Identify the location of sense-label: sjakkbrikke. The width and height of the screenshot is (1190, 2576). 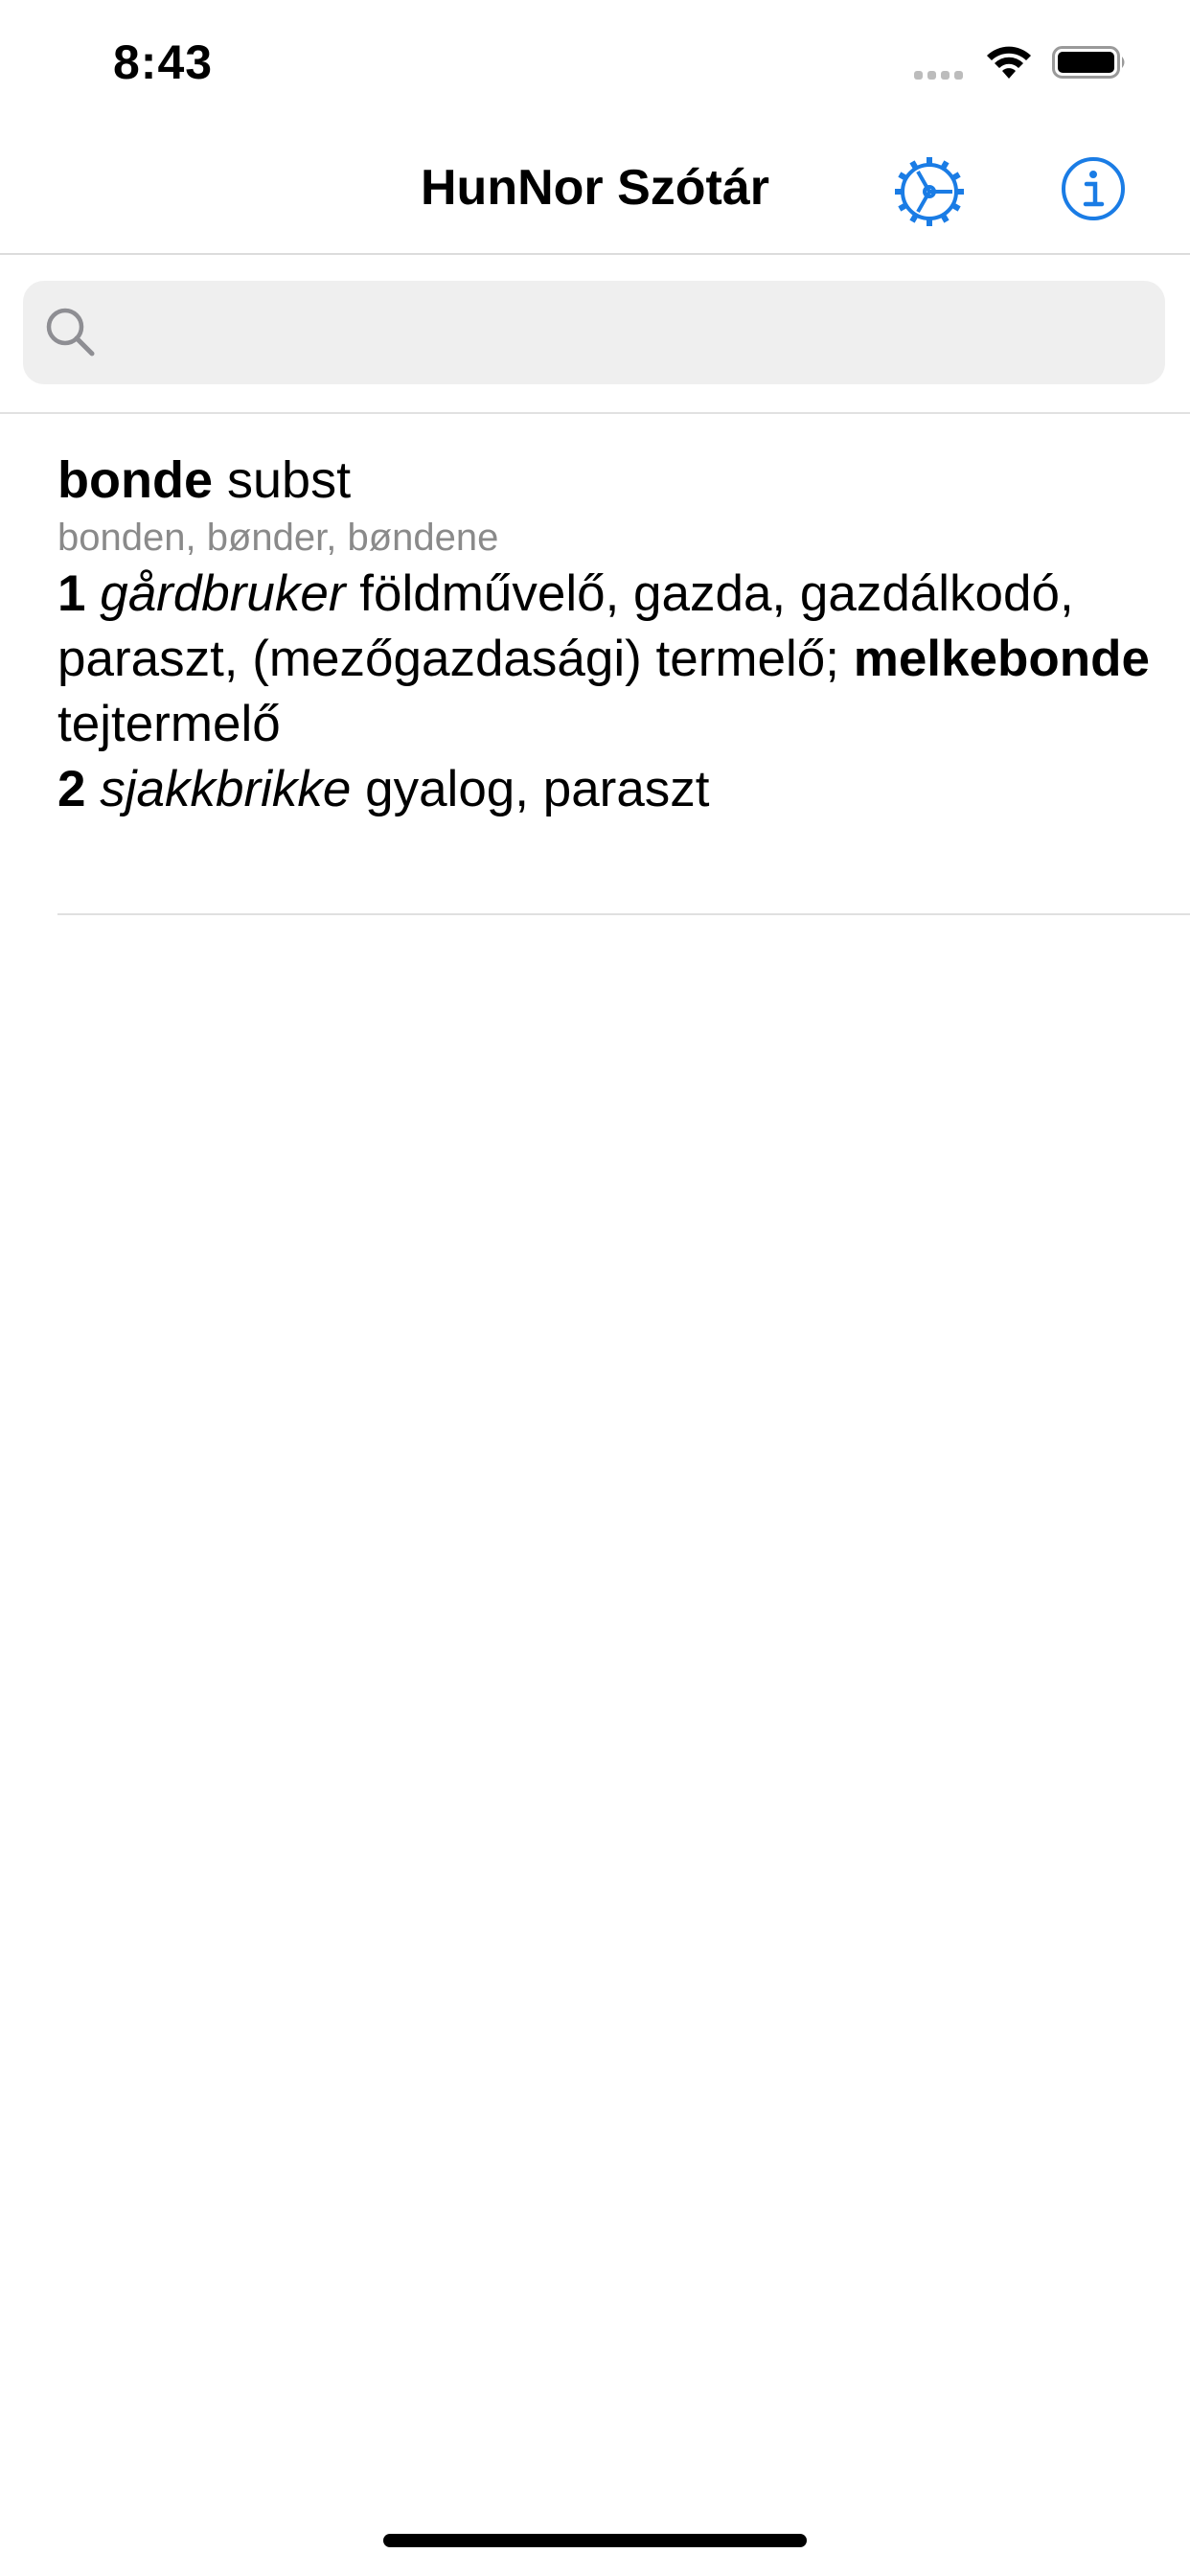
(226, 789).